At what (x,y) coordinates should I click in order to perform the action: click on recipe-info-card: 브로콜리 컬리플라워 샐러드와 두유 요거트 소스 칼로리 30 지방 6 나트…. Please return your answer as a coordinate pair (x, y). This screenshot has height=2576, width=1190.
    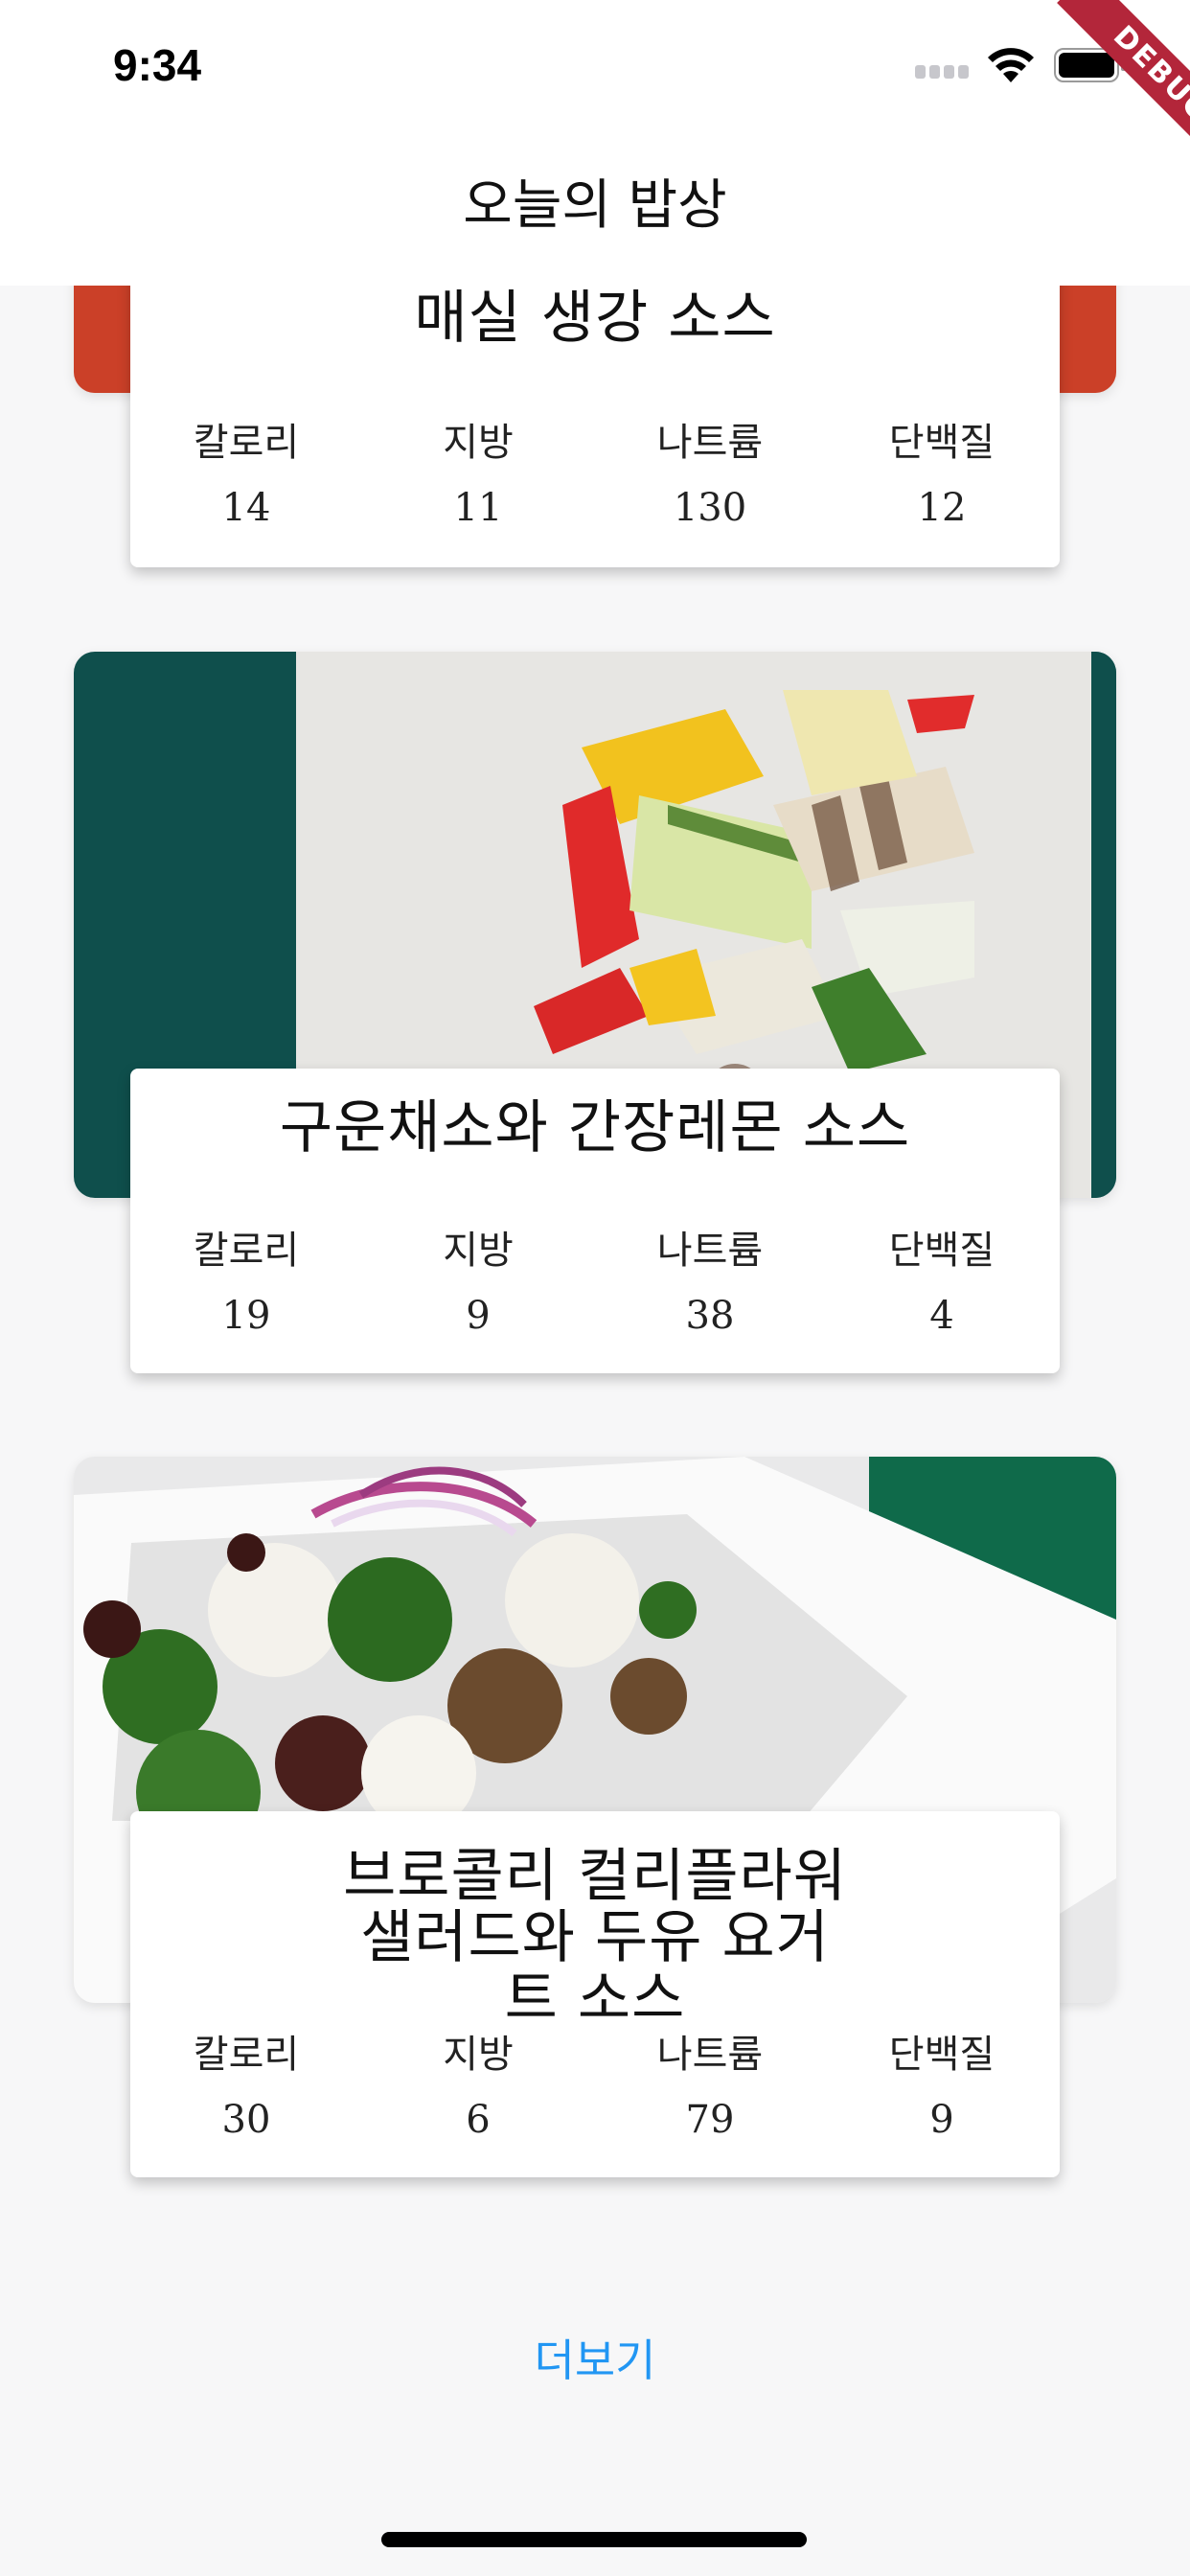
    Looking at the image, I should click on (595, 1994).